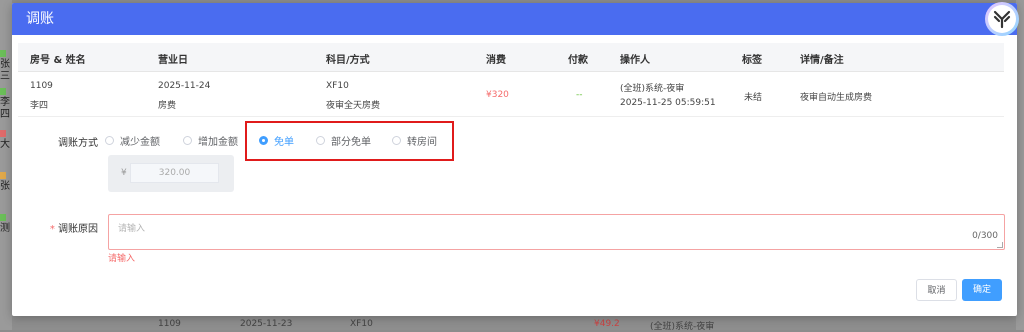  Describe the element at coordinates (132, 229) in the screenshot. I see `reason-placeholder: 请输入` at that location.